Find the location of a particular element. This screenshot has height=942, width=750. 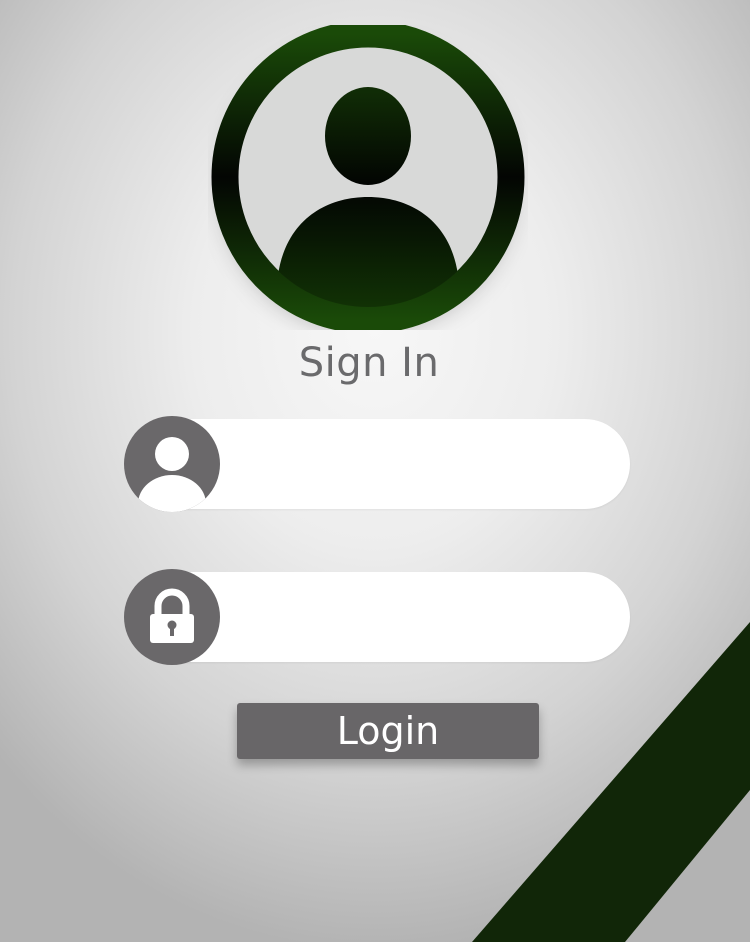

username-field is located at coordinates (377, 464).